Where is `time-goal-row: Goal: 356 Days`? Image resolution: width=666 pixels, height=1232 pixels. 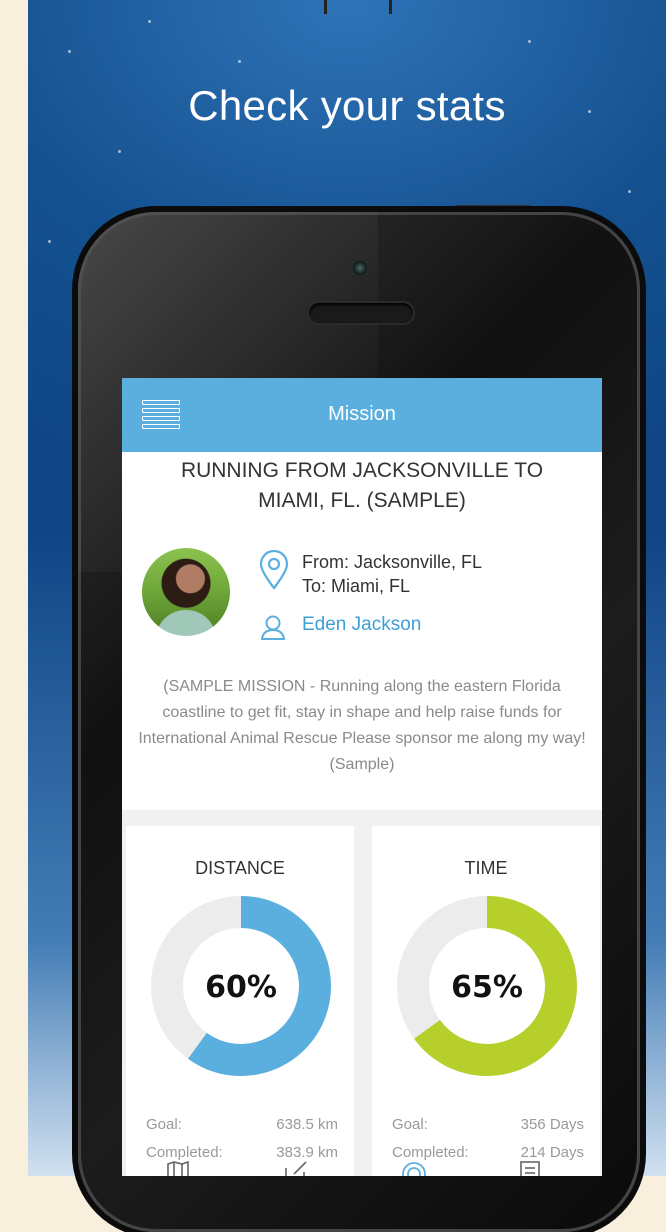 time-goal-row: Goal: 356 Days is located at coordinates (488, 1124).